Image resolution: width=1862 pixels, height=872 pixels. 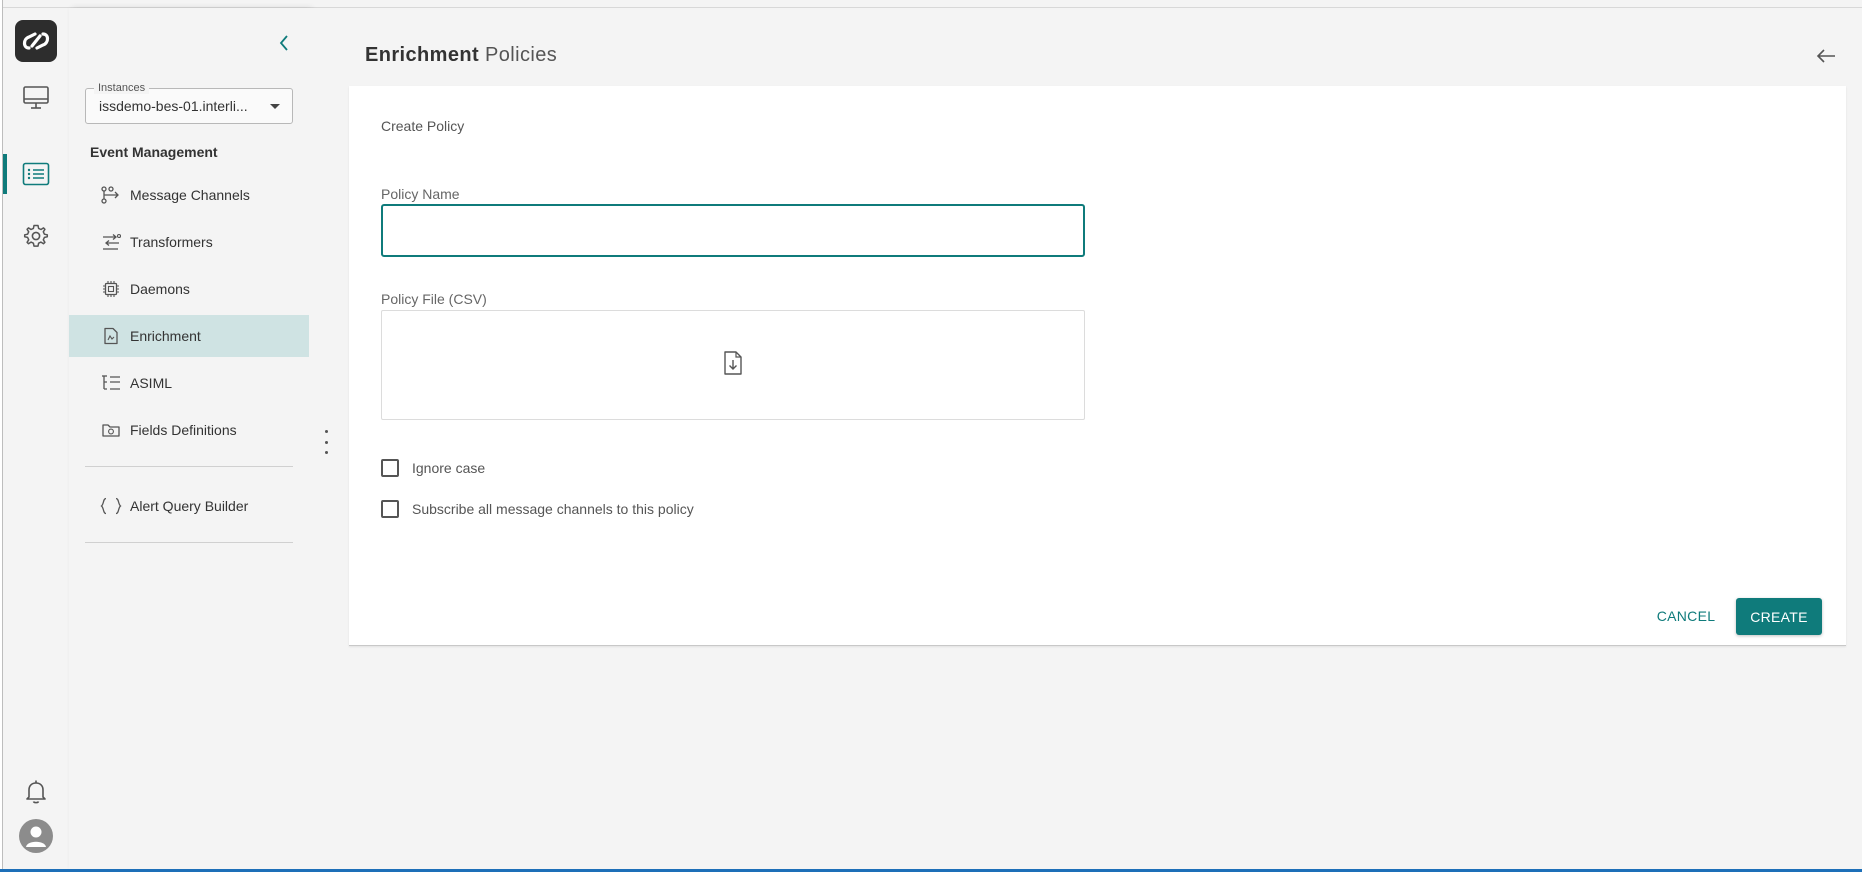 I want to click on collapse-sidebar-button, so click(x=284, y=45).